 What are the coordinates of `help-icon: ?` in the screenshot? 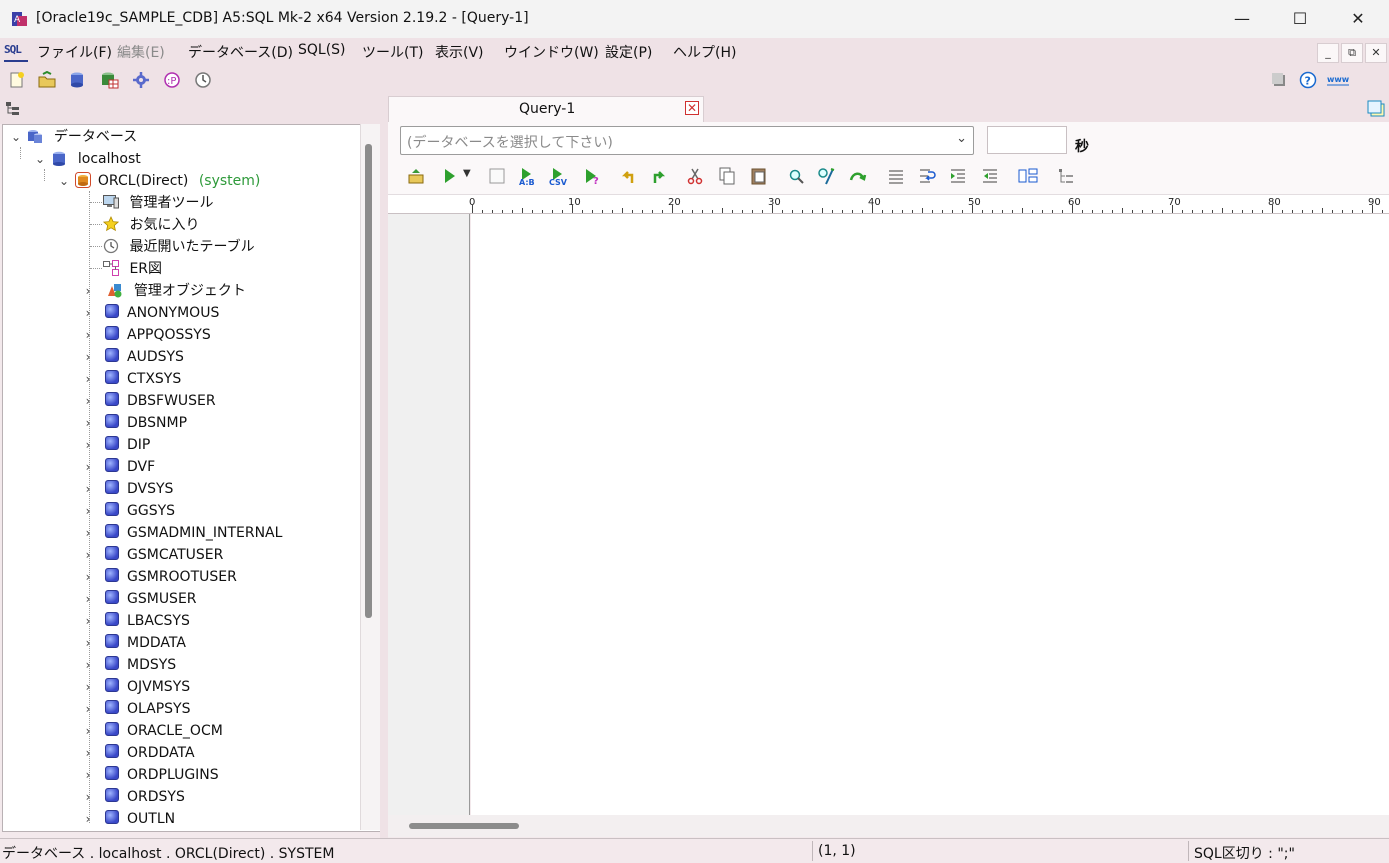 It's located at (1308, 80).